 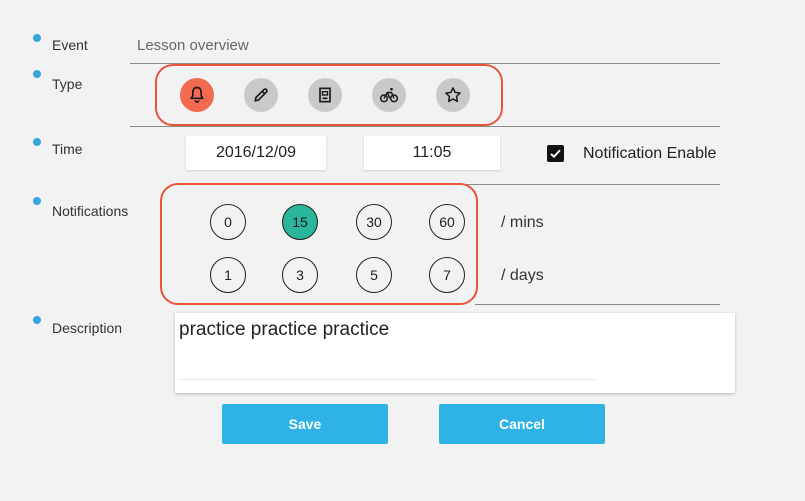 What do you see at coordinates (70, 45) in the screenshot?
I see `event-label: Event` at bounding box center [70, 45].